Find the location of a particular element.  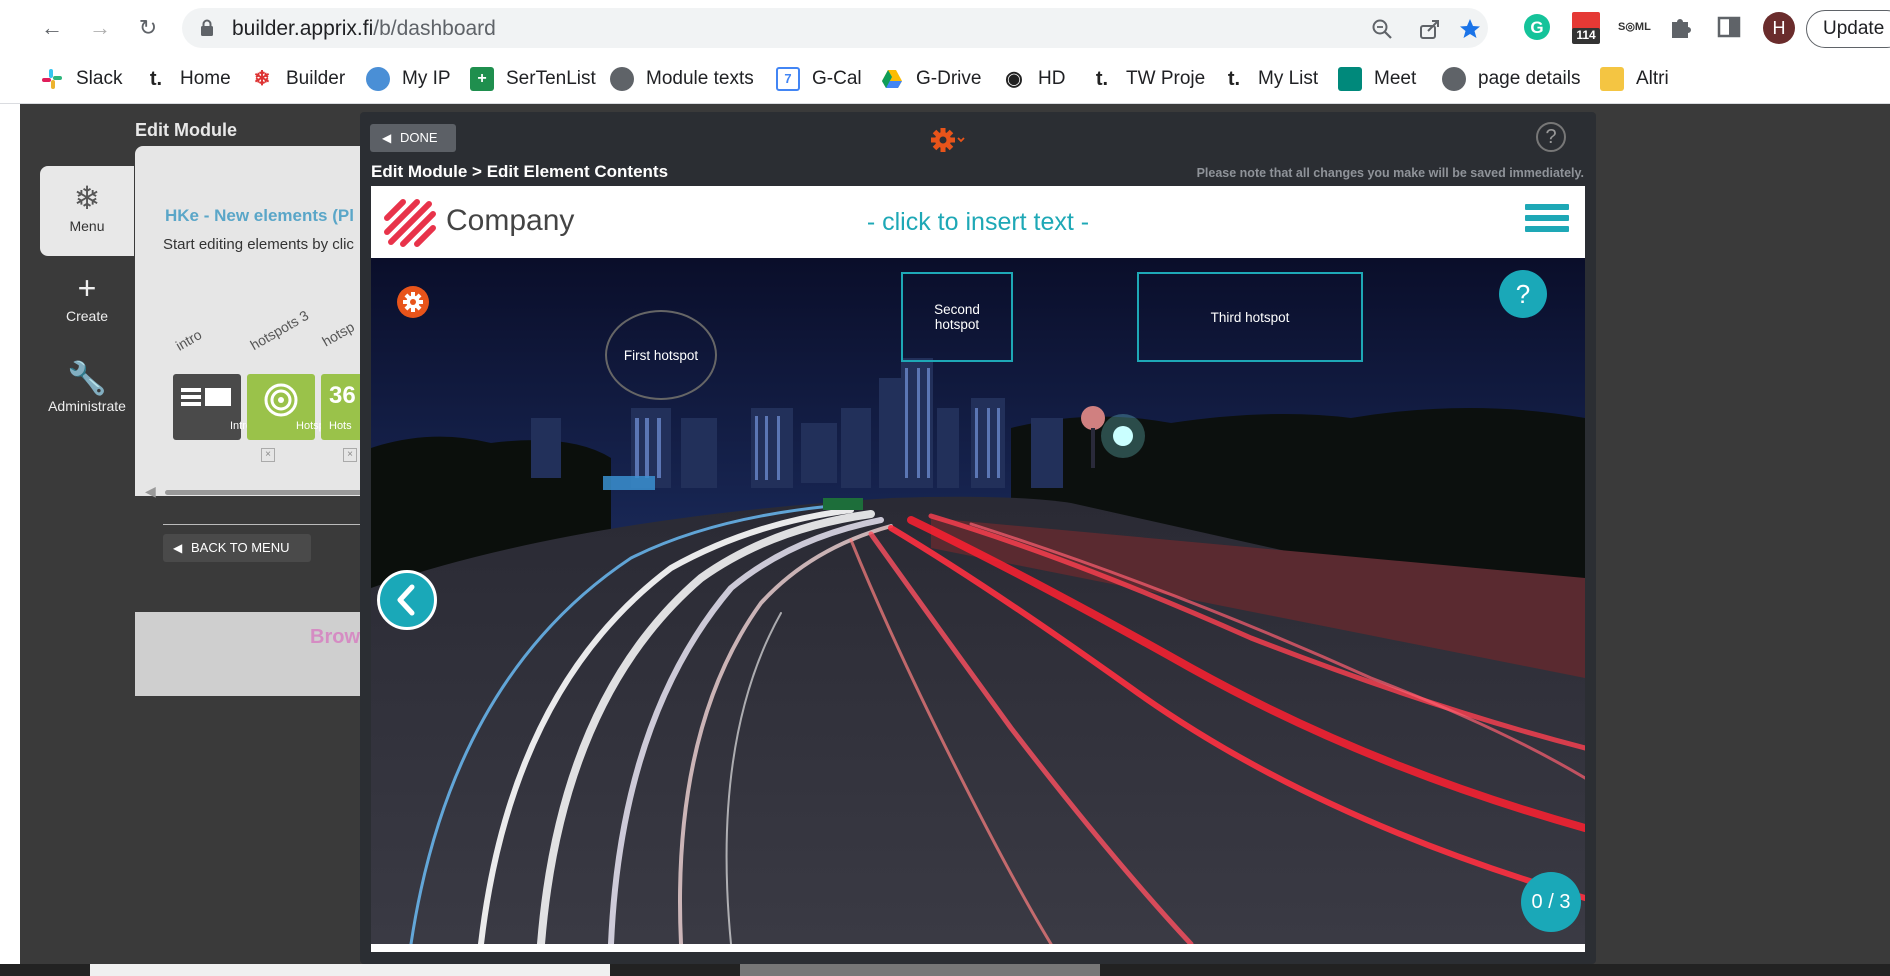

bookmark-altri: Altri is located at coordinates (1634, 79).